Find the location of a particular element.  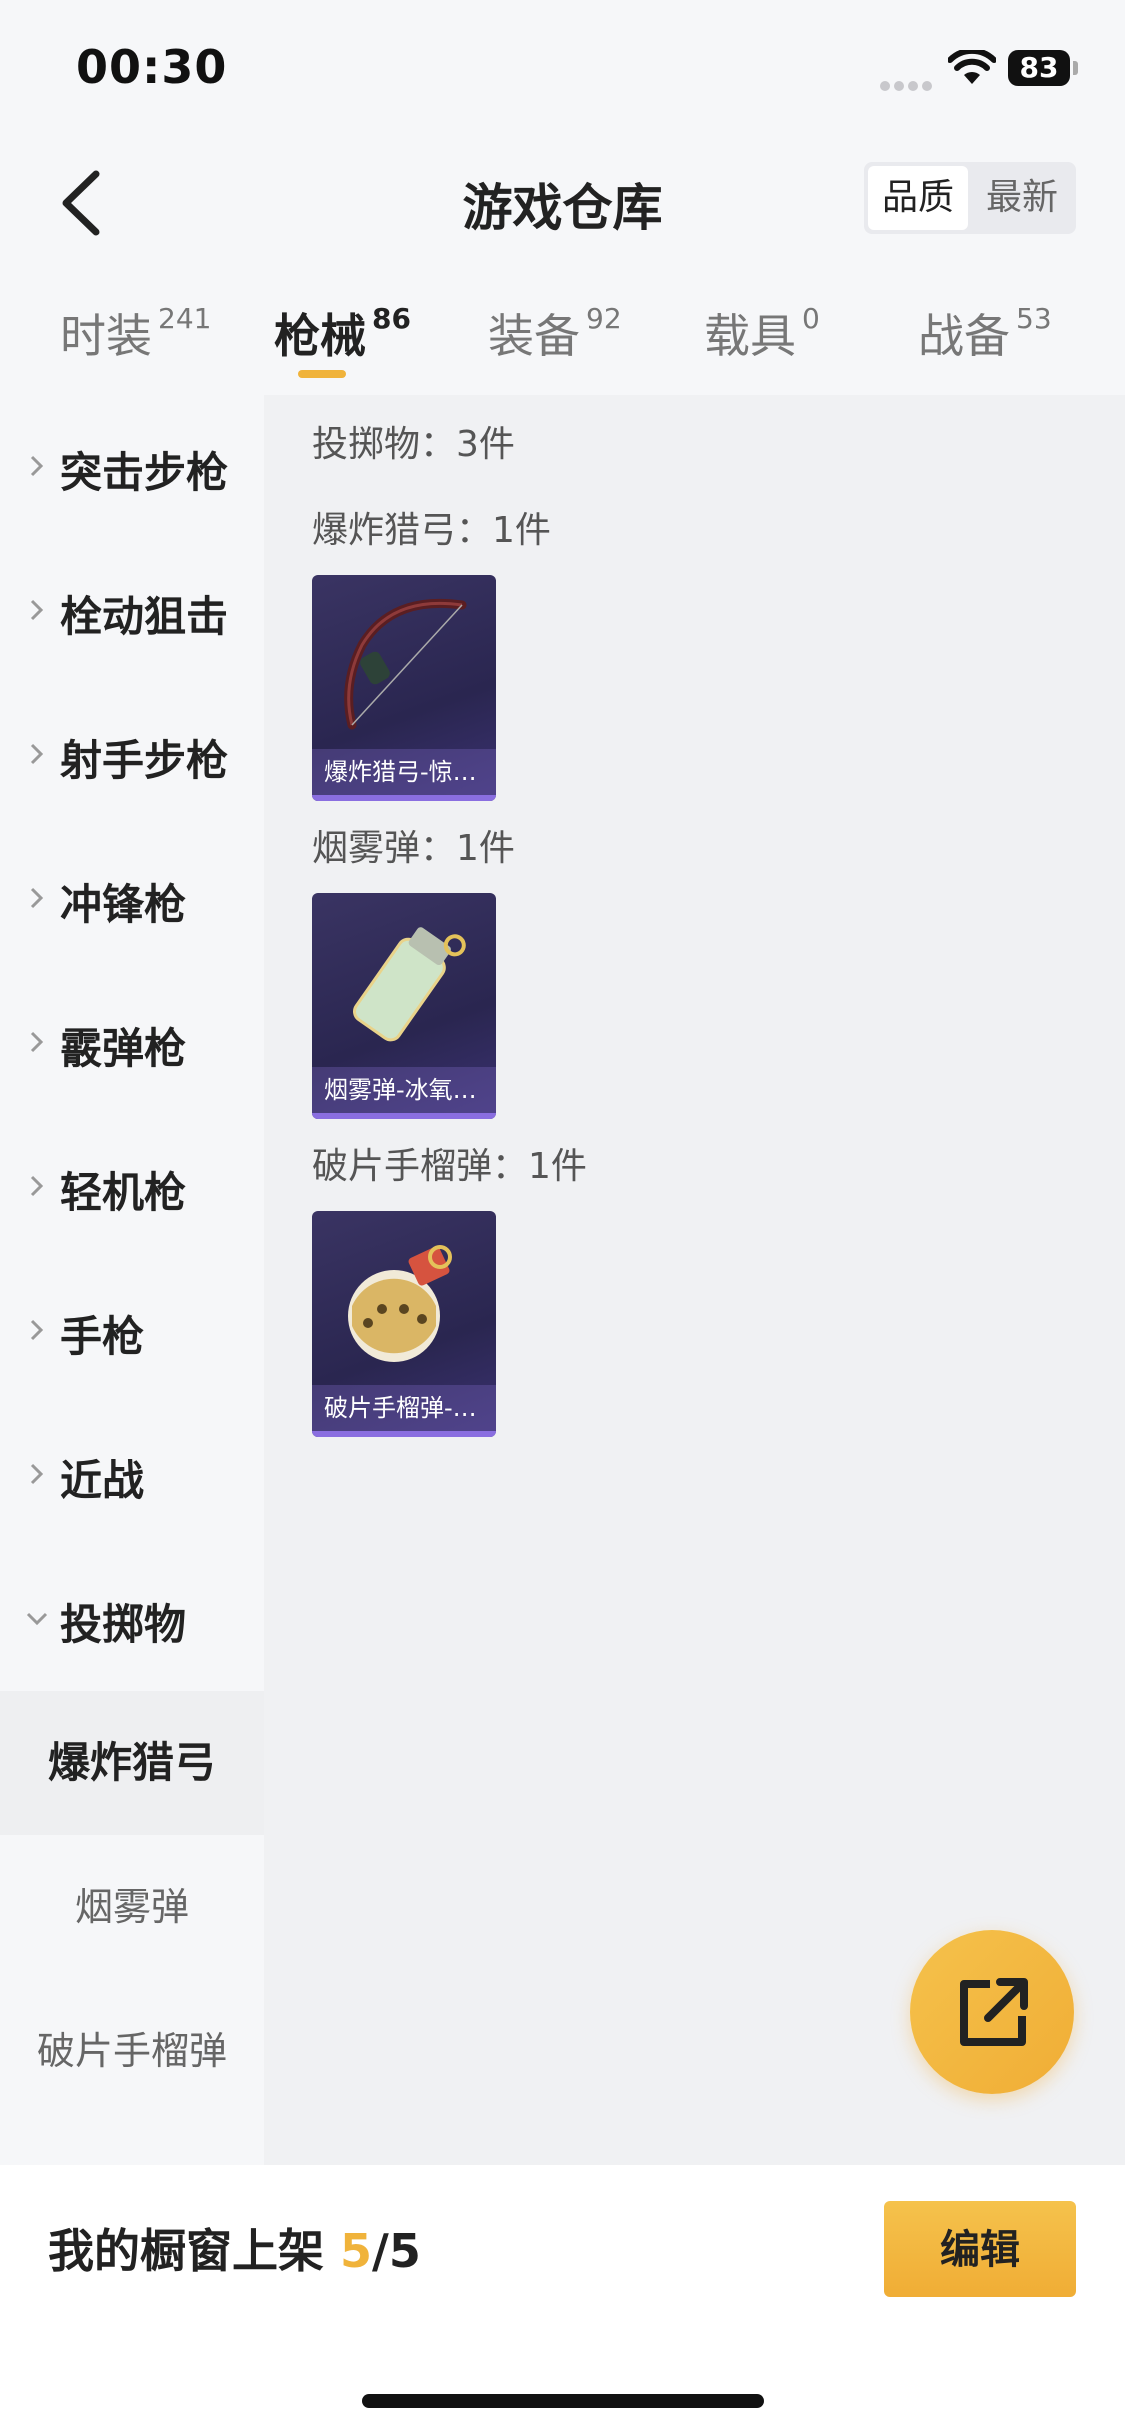

sidebar-item-marksman-rifle: 射手步枪 is located at coordinates (132, 755).